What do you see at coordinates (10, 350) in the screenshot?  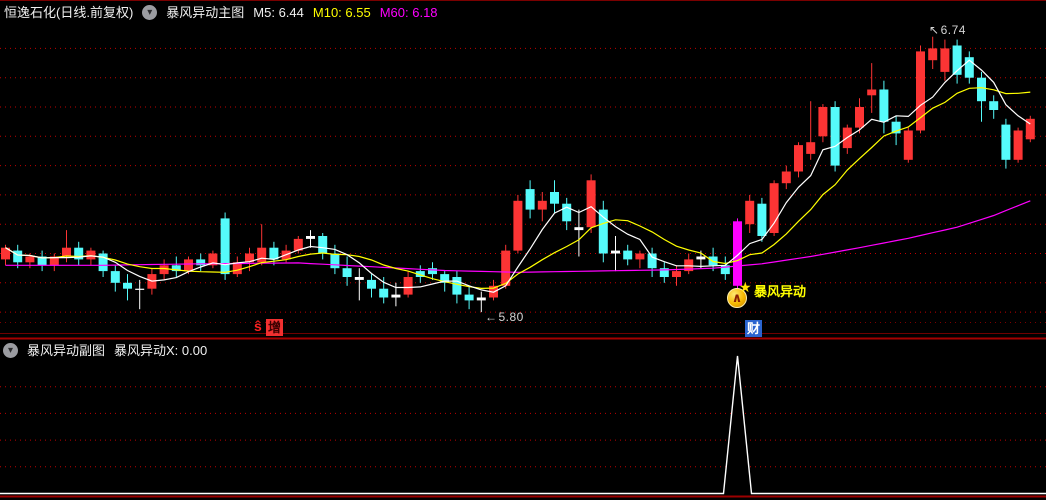 I see `sub-chevron-down-icon` at bounding box center [10, 350].